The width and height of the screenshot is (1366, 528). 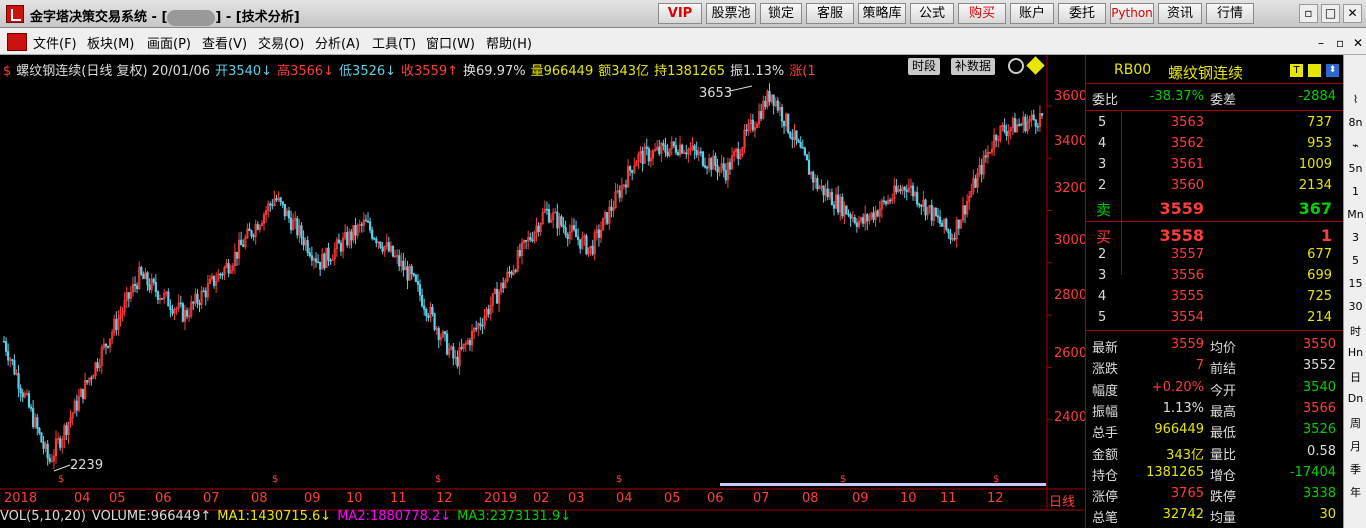 I want to click on contract-name-panel: 螺纹钢连续, so click(x=1206, y=73).